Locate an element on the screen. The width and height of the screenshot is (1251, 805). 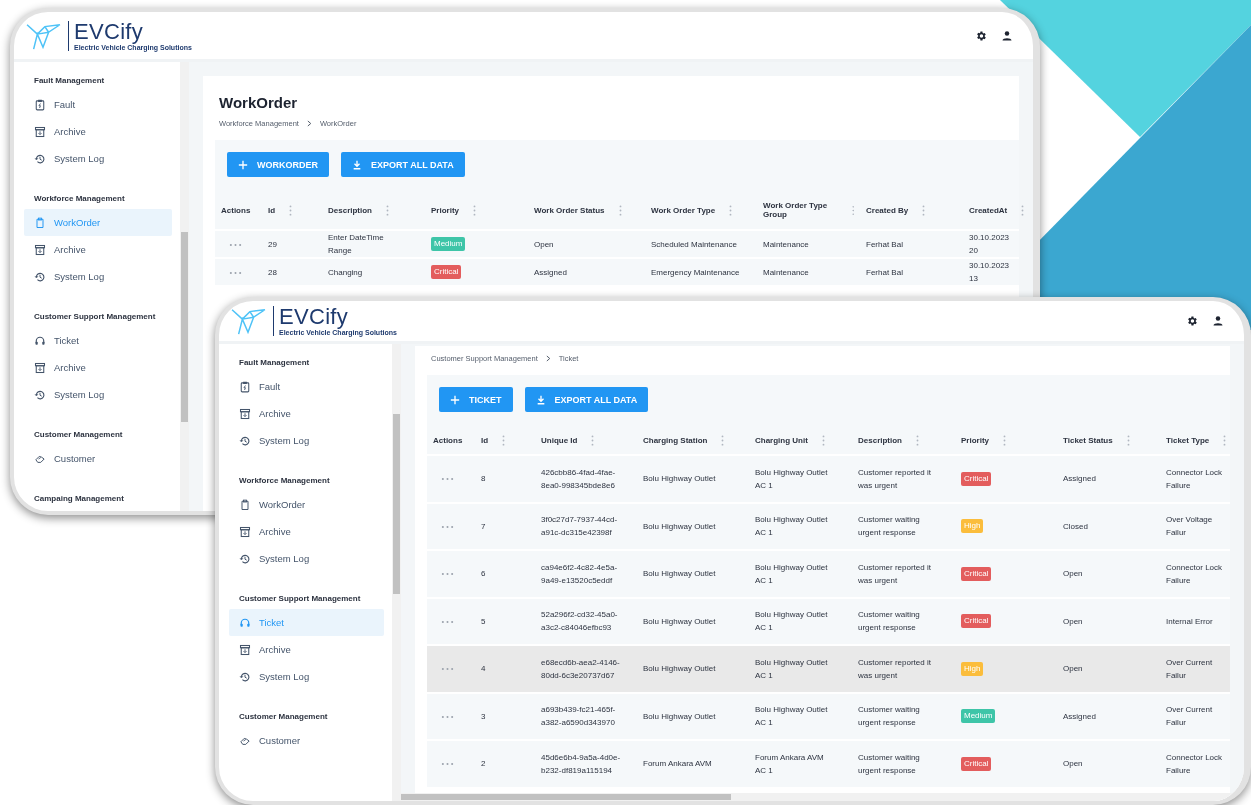
table-cell: Ferhat Bal is located at coordinates (884, 272).